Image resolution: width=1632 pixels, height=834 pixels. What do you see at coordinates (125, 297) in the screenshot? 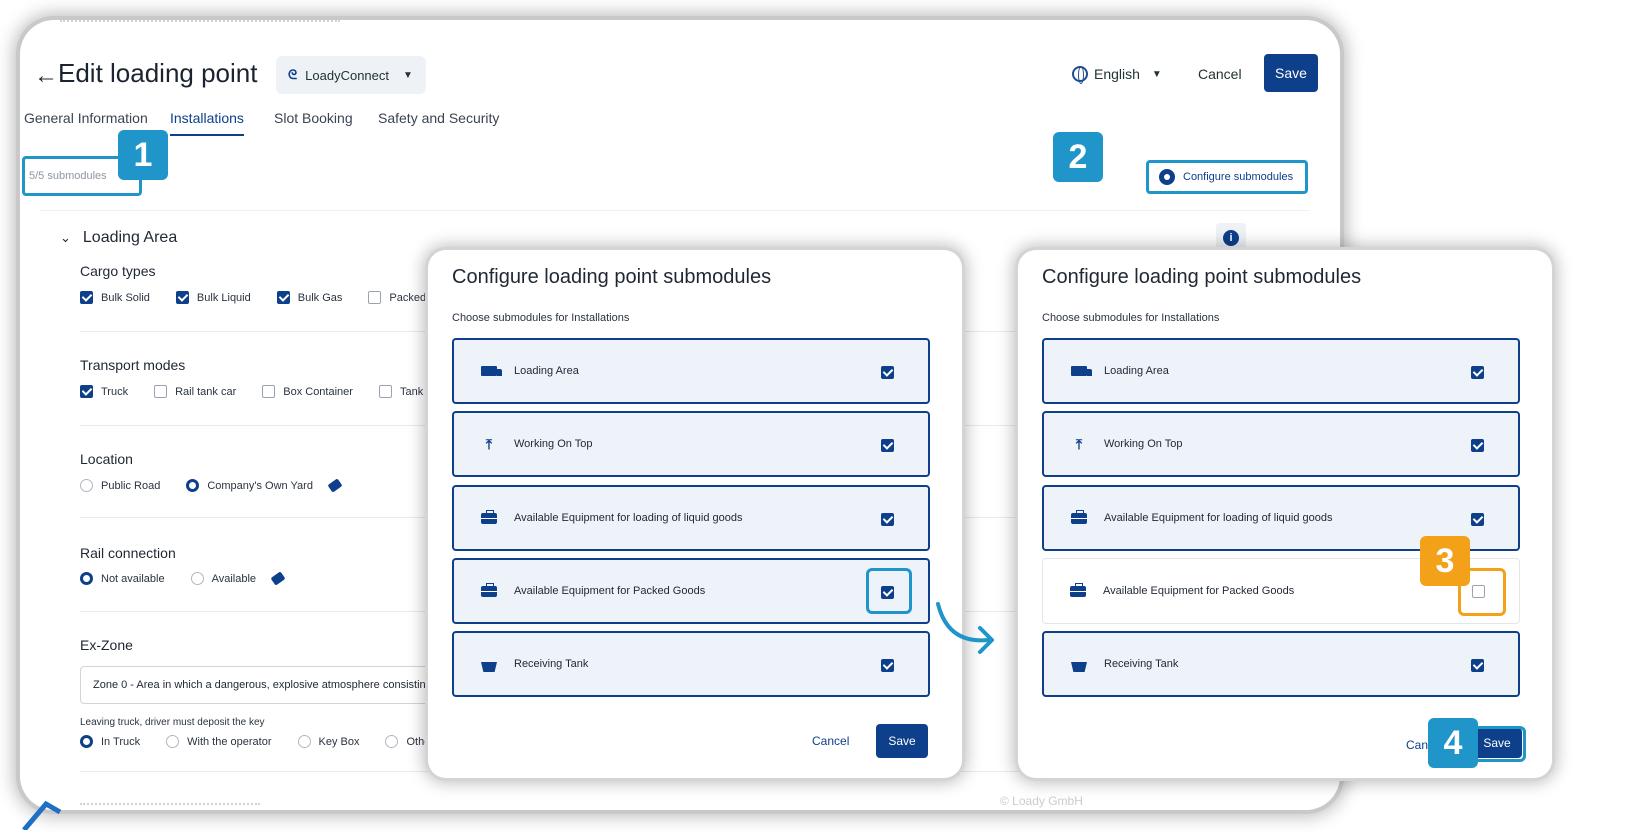
I see `option-label: Bulk Solid` at bounding box center [125, 297].